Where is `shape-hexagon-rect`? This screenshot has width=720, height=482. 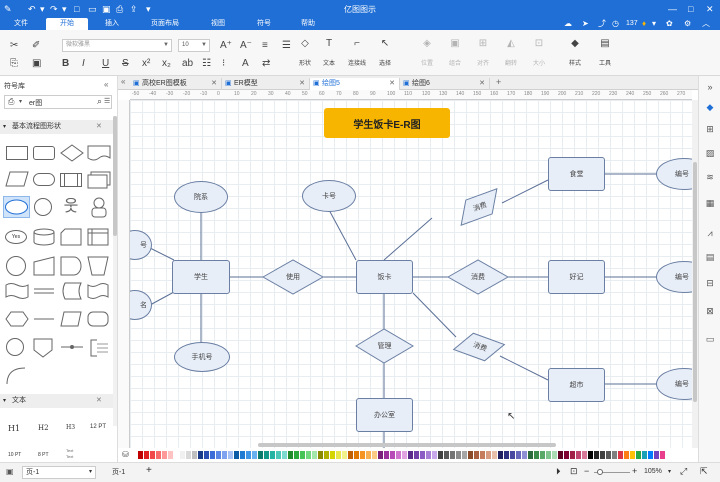 shape-hexagon-rect is located at coordinates (71, 319).